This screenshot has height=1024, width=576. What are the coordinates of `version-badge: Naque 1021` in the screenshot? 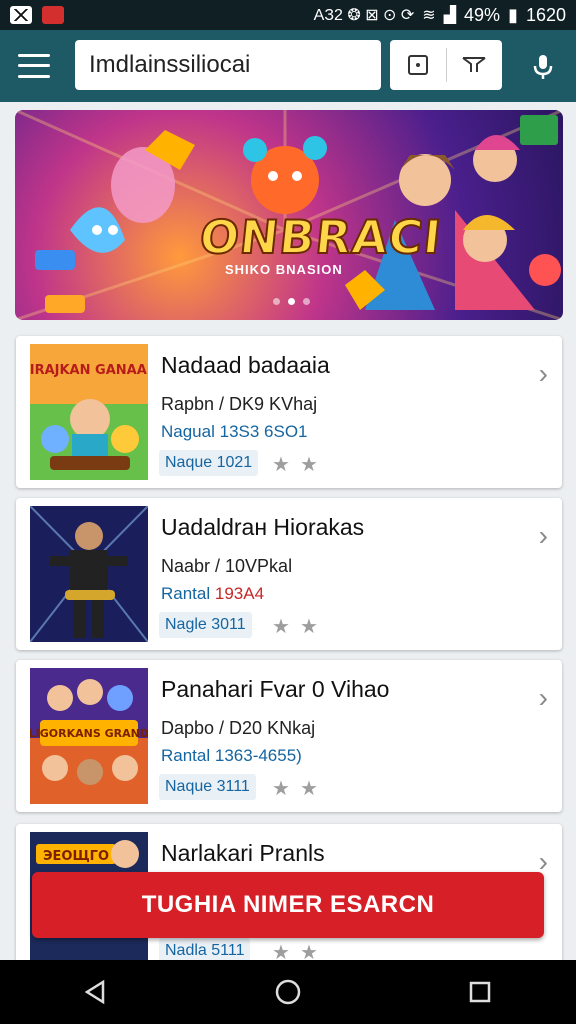 It's located at (209, 463).